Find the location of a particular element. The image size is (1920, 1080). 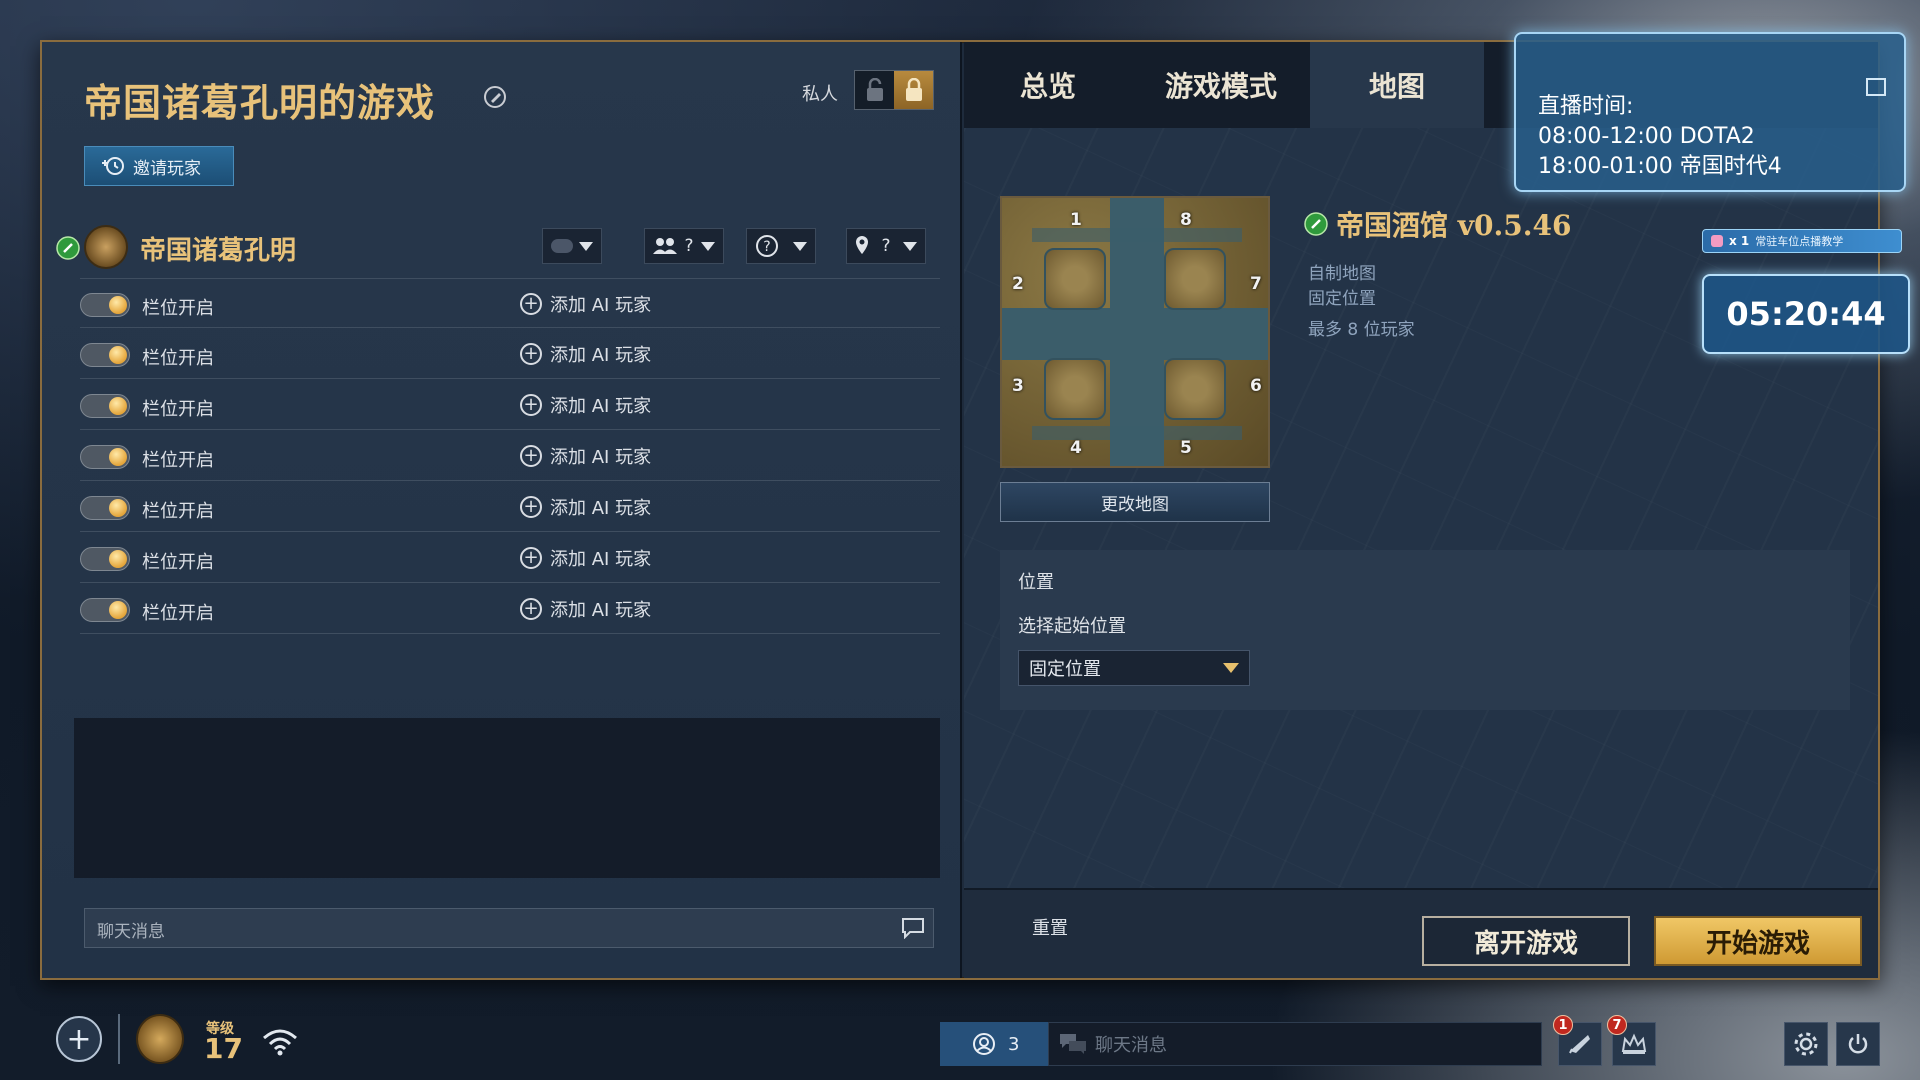

position-settings: 位置 选择起始位置 固定位置 is located at coordinates (1425, 630).